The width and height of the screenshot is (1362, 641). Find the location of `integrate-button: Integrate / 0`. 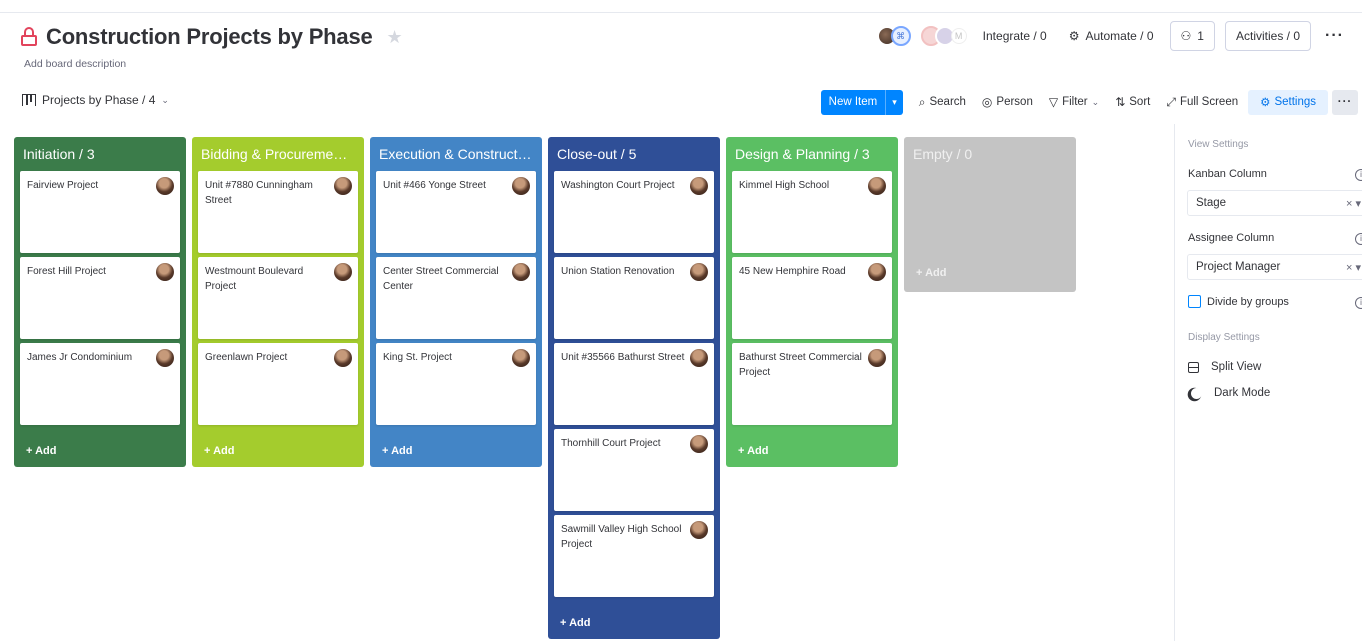

integrate-button: Integrate / 0 is located at coordinates (1015, 36).